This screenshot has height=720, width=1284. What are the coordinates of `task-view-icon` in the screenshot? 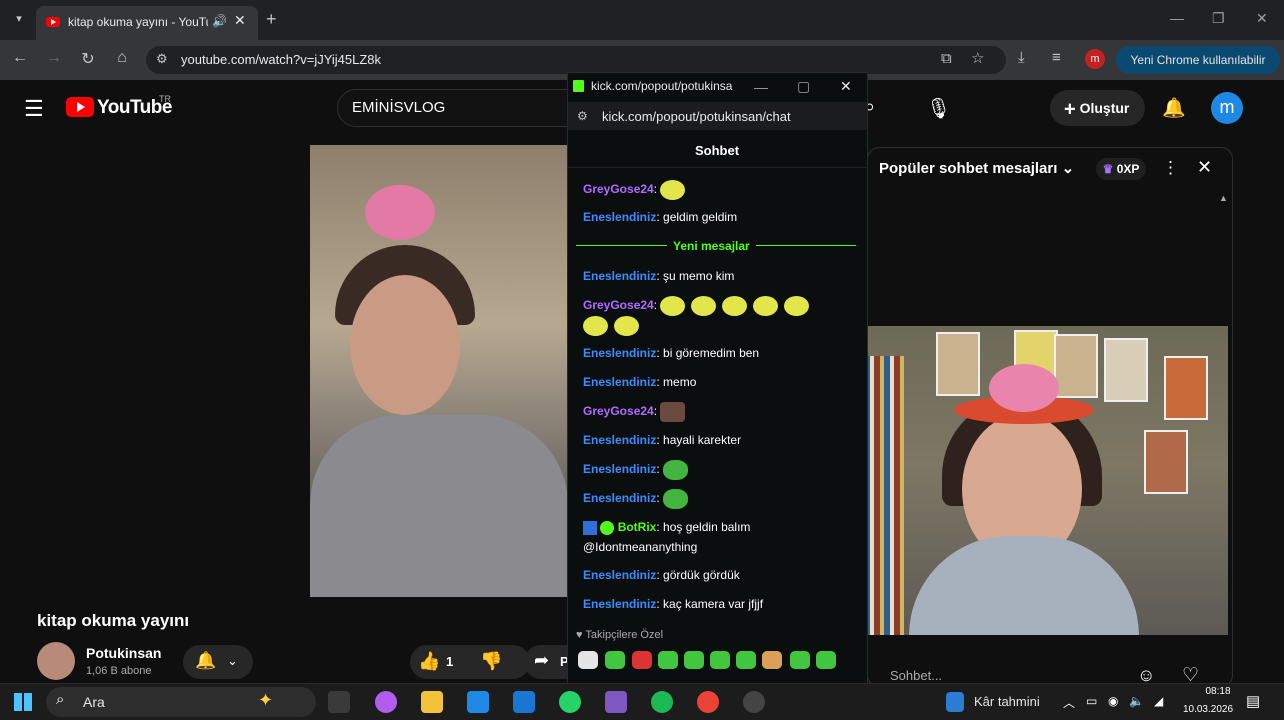 It's located at (339, 702).